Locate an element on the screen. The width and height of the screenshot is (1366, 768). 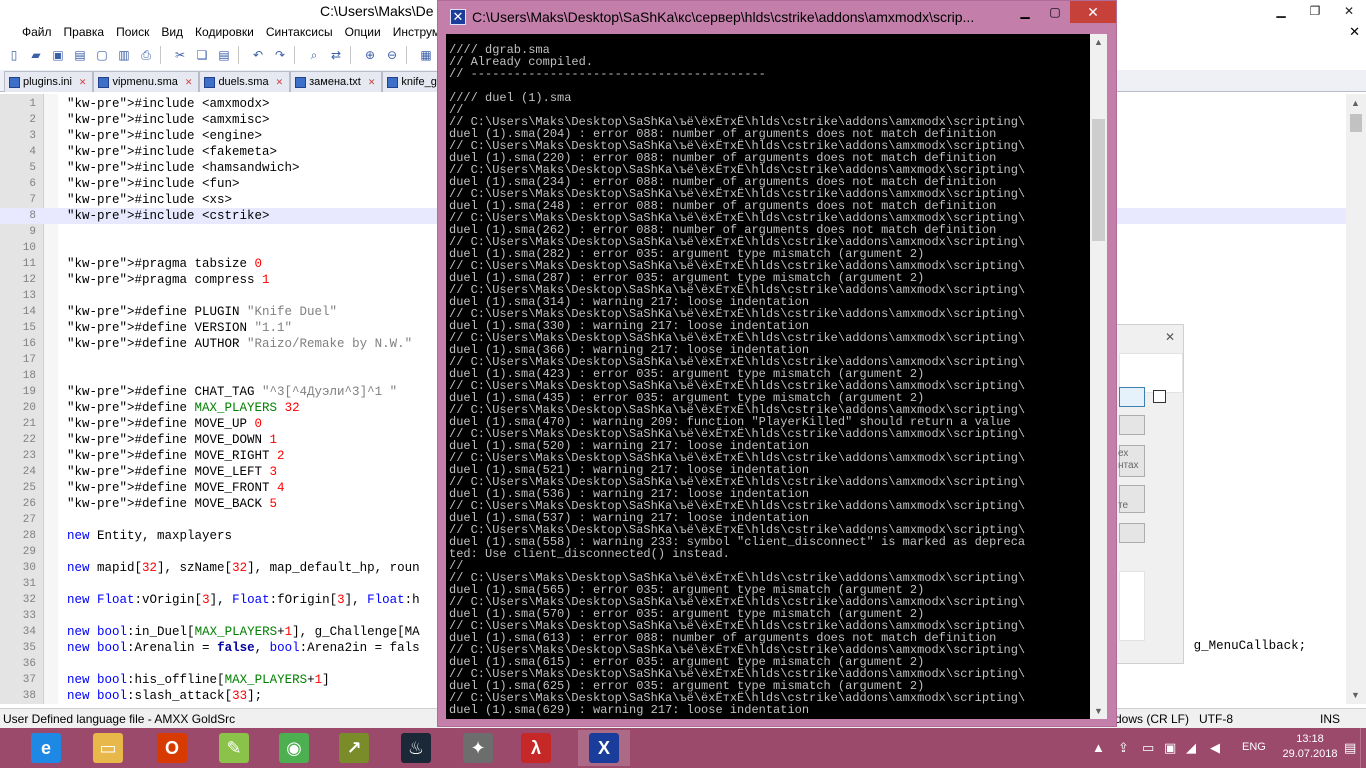
taskbar-counter-strike: ✦ is located at coordinates (478, 748).